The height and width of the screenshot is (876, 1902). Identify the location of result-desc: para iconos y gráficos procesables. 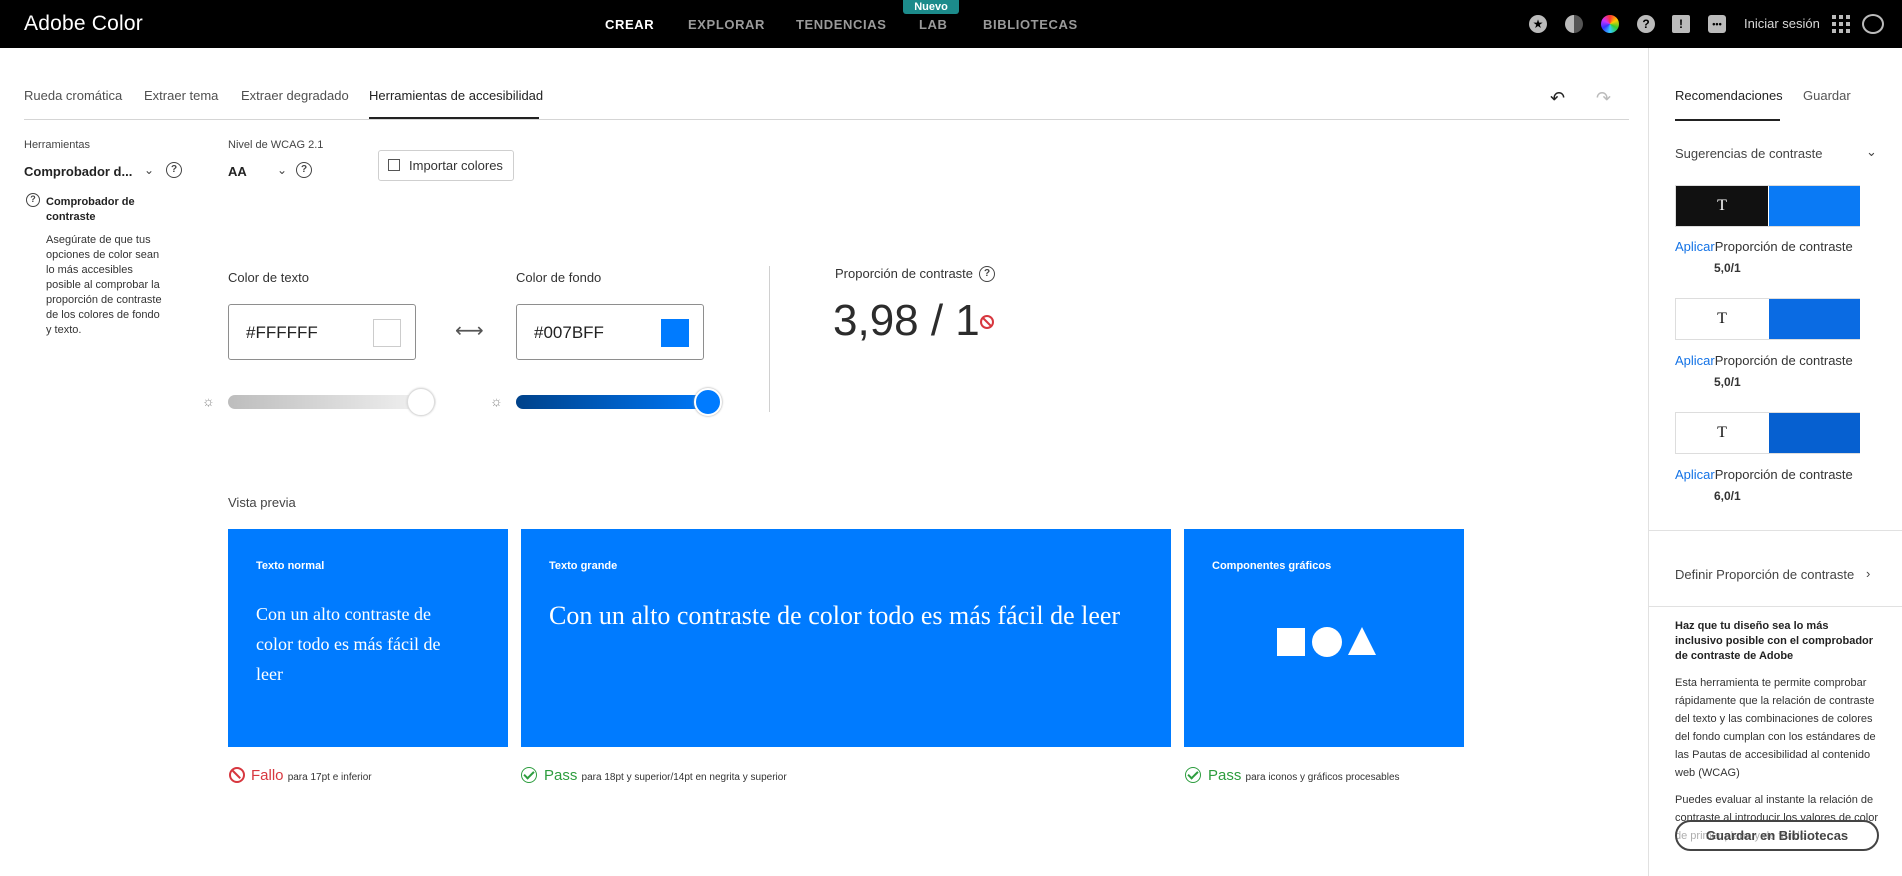
(1322, 777).